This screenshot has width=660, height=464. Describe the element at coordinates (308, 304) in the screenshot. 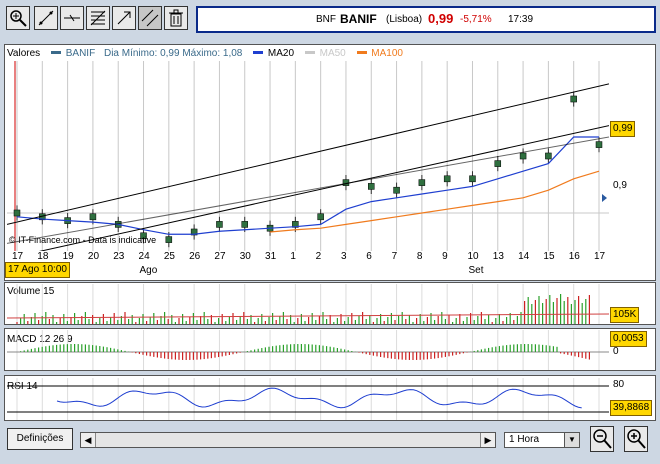

I see `volume-plot` at that location.